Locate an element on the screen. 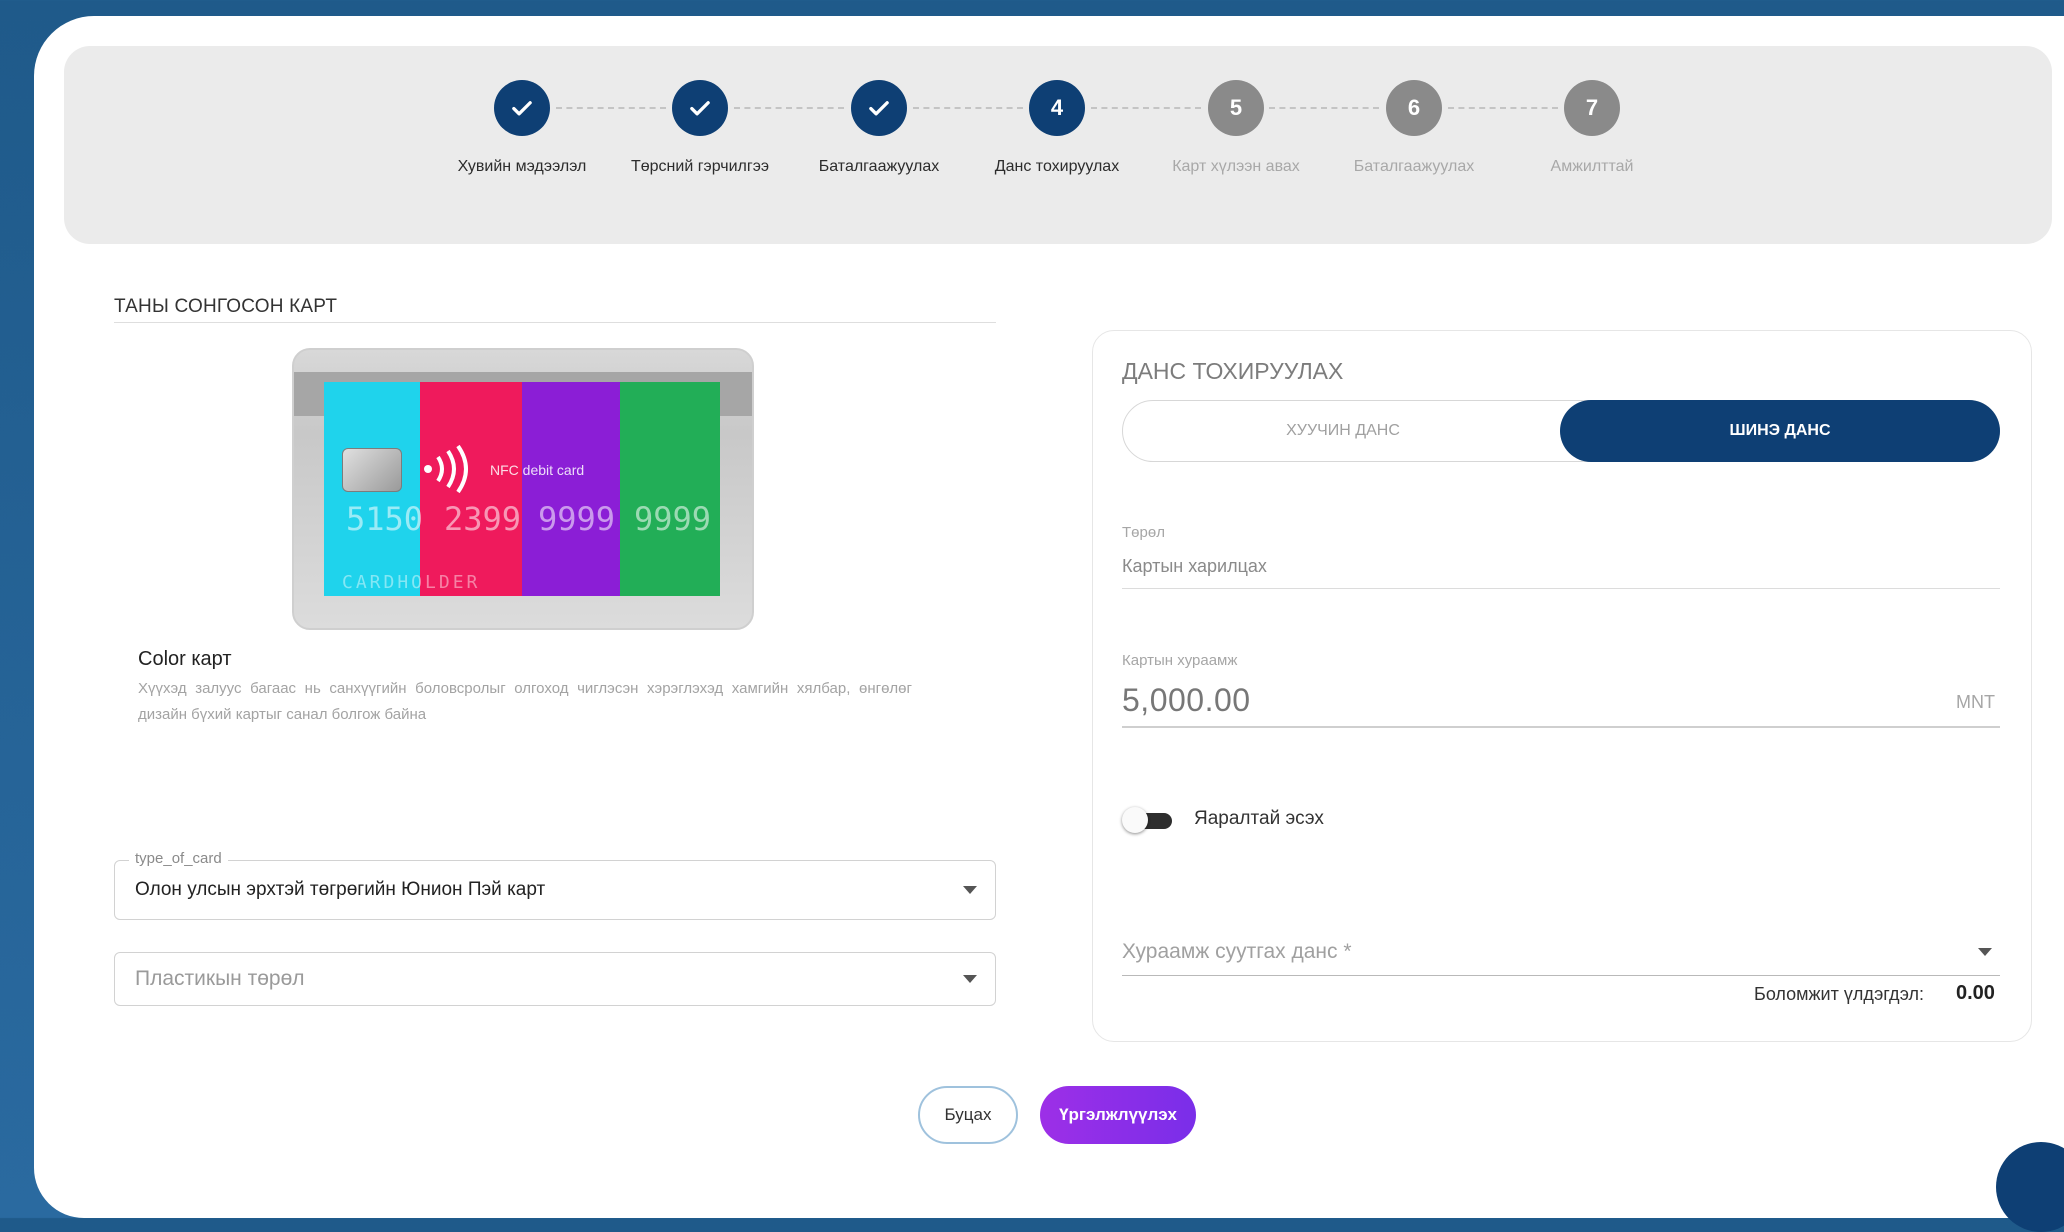  step-2: Төрсний гэрчилгээ is located at coordinates (700, 129).